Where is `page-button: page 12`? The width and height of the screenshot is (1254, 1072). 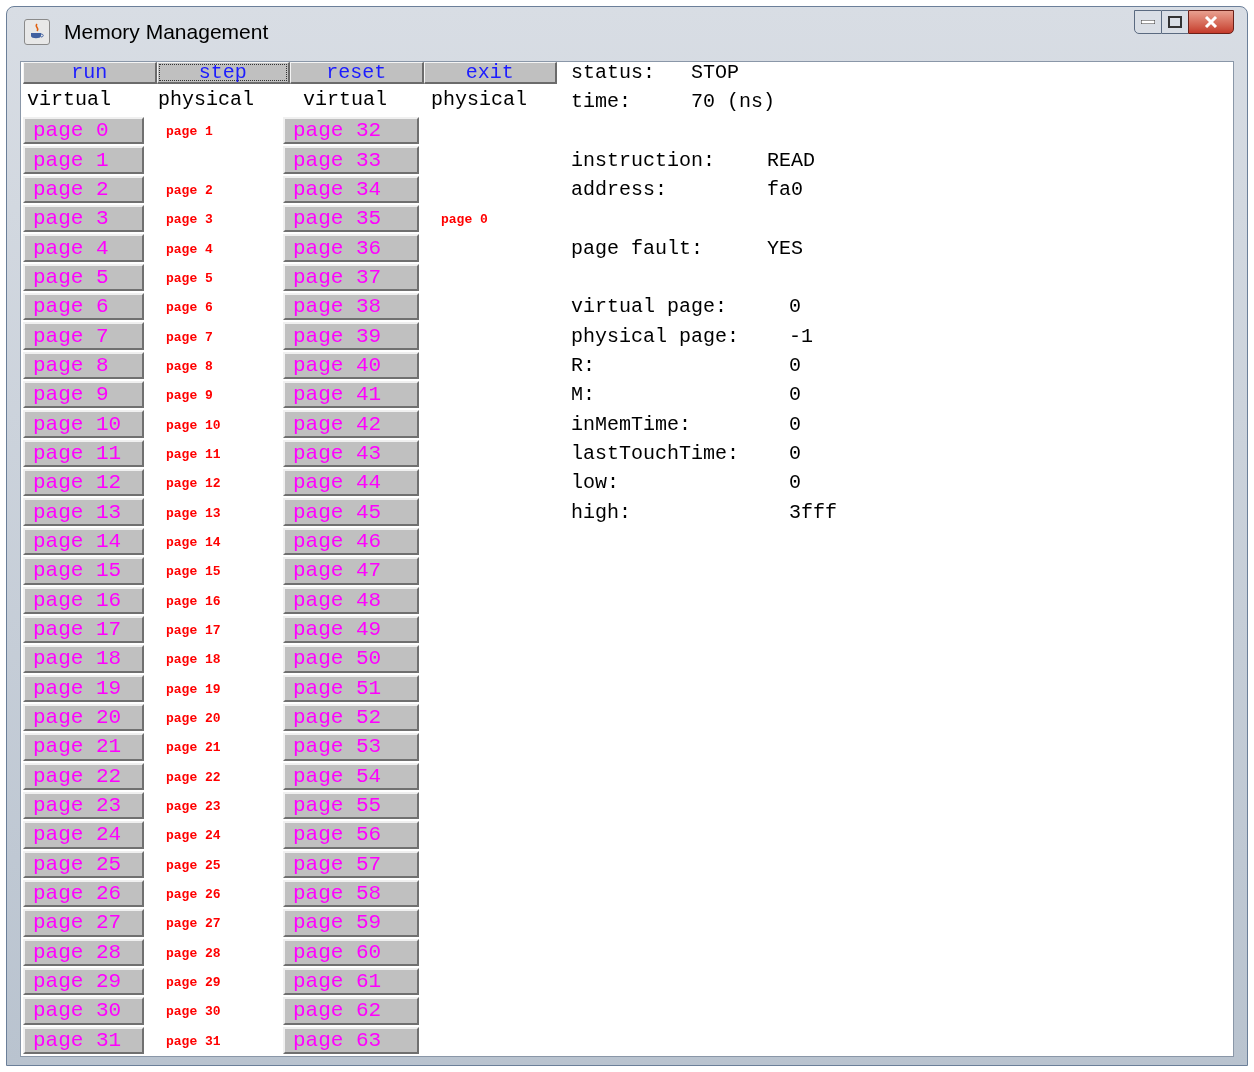 page-button: page 12 is located at coordinates (83, 483).